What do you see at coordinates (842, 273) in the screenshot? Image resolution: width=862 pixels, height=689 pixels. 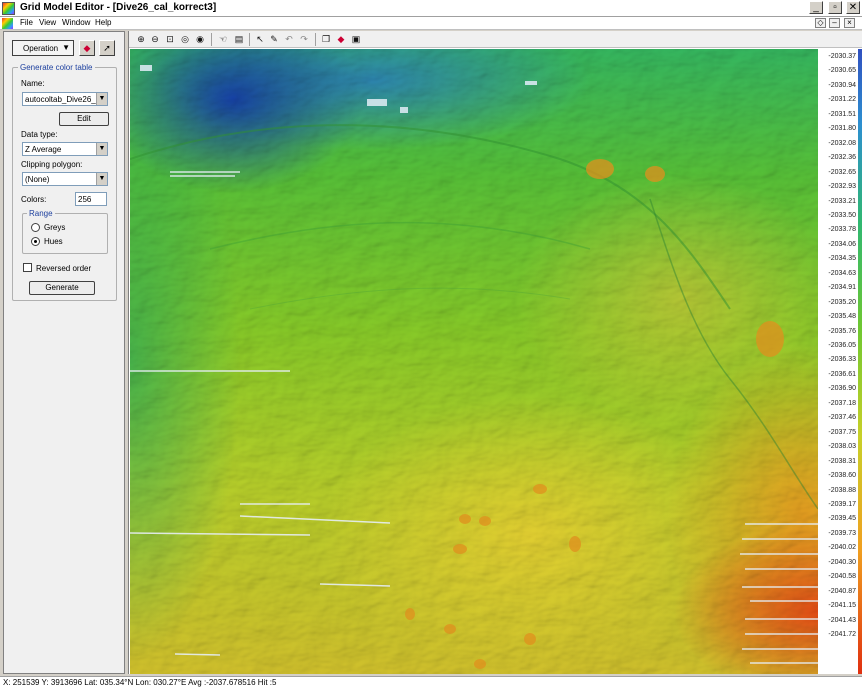 I see `color-scale-label: -2034.63` at bounding box center [842, 273].